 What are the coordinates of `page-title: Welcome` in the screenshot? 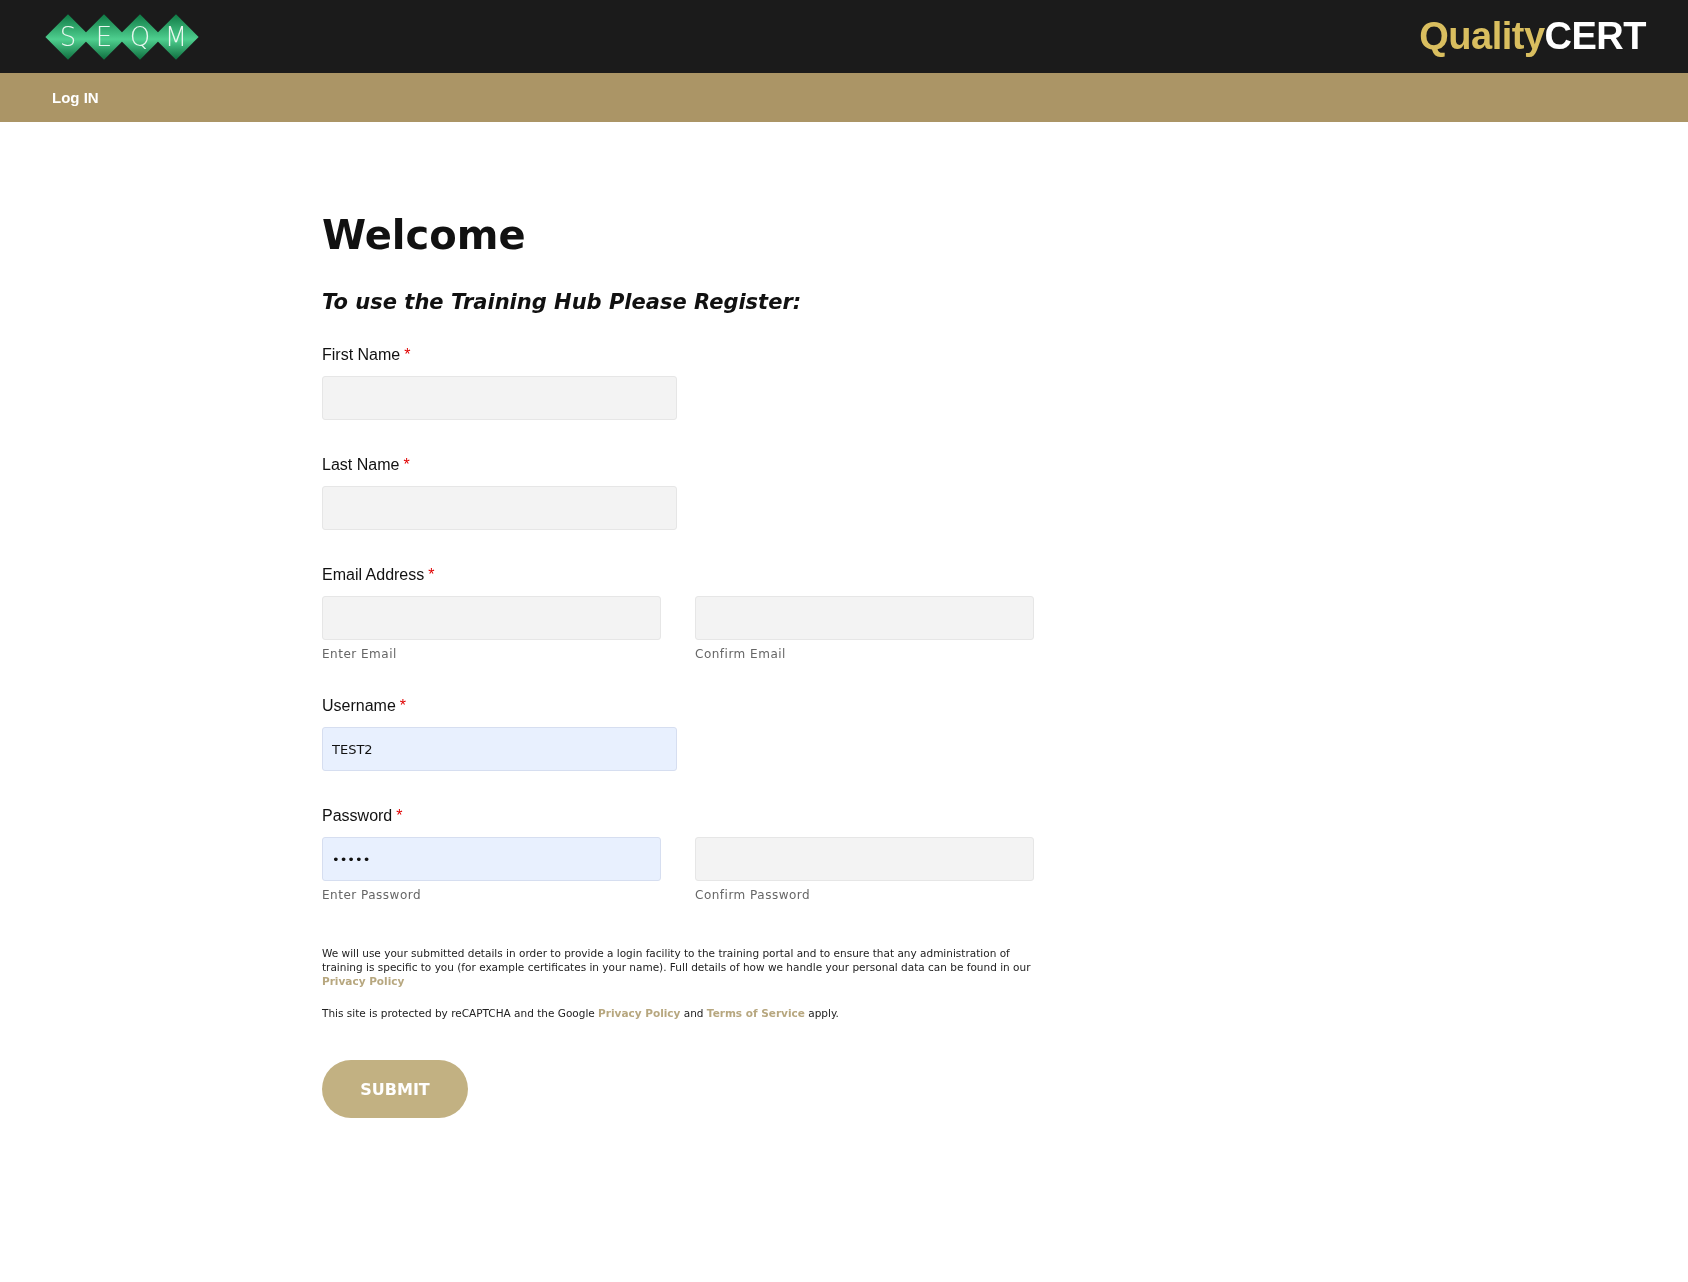 It's located at (424, 235).